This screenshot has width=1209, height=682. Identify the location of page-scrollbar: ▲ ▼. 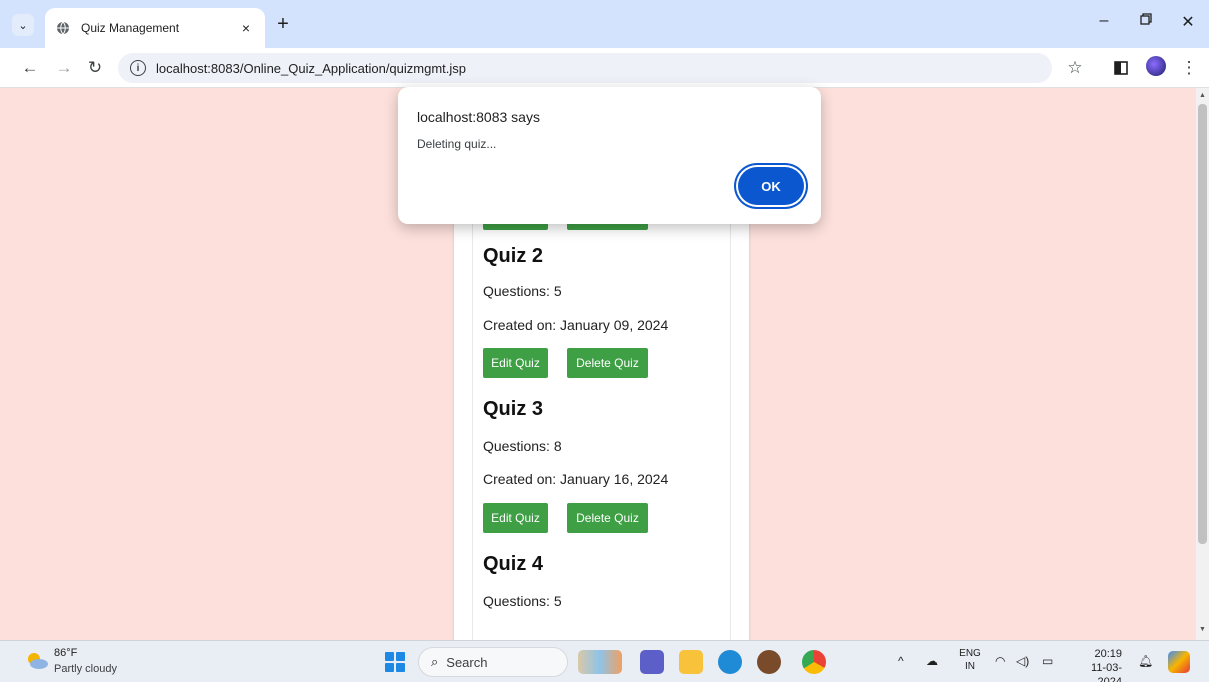
(1202, 364).